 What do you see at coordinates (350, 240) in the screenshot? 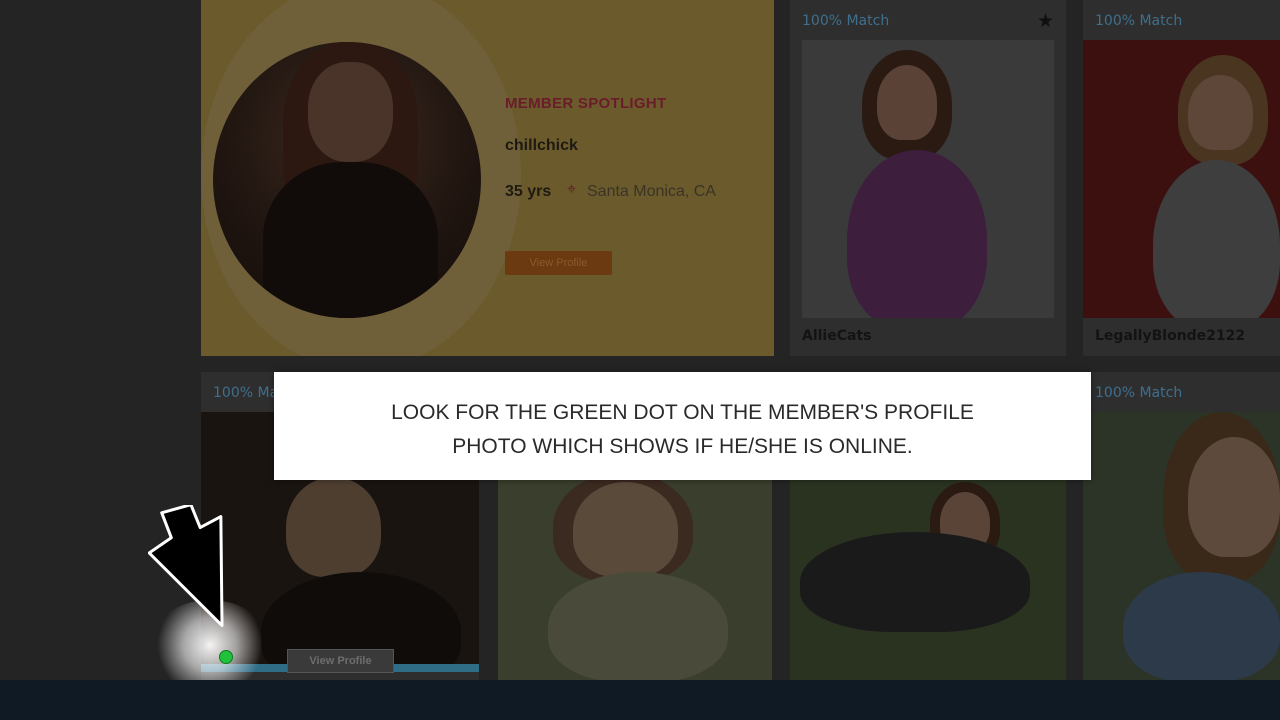
I see `spotlight-photo-body` at bounding box center [350, 240].